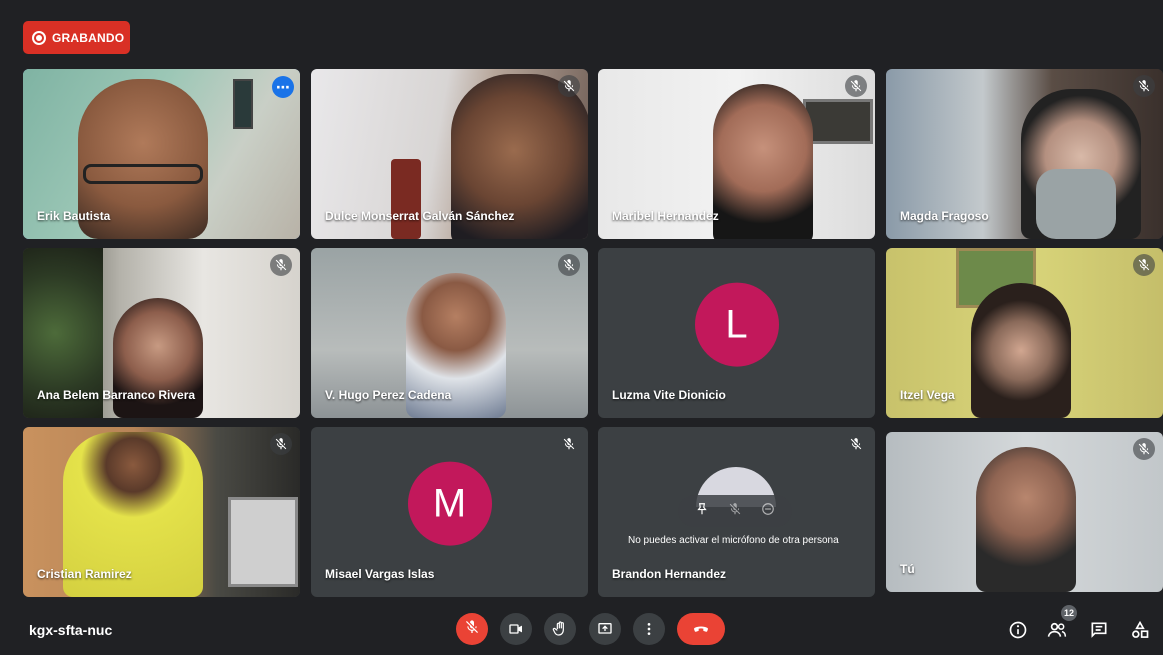 The height and width of the screenshot is (655, 1163). I want to click on participant-name: Cristian Ramirez, so click(84, 574).